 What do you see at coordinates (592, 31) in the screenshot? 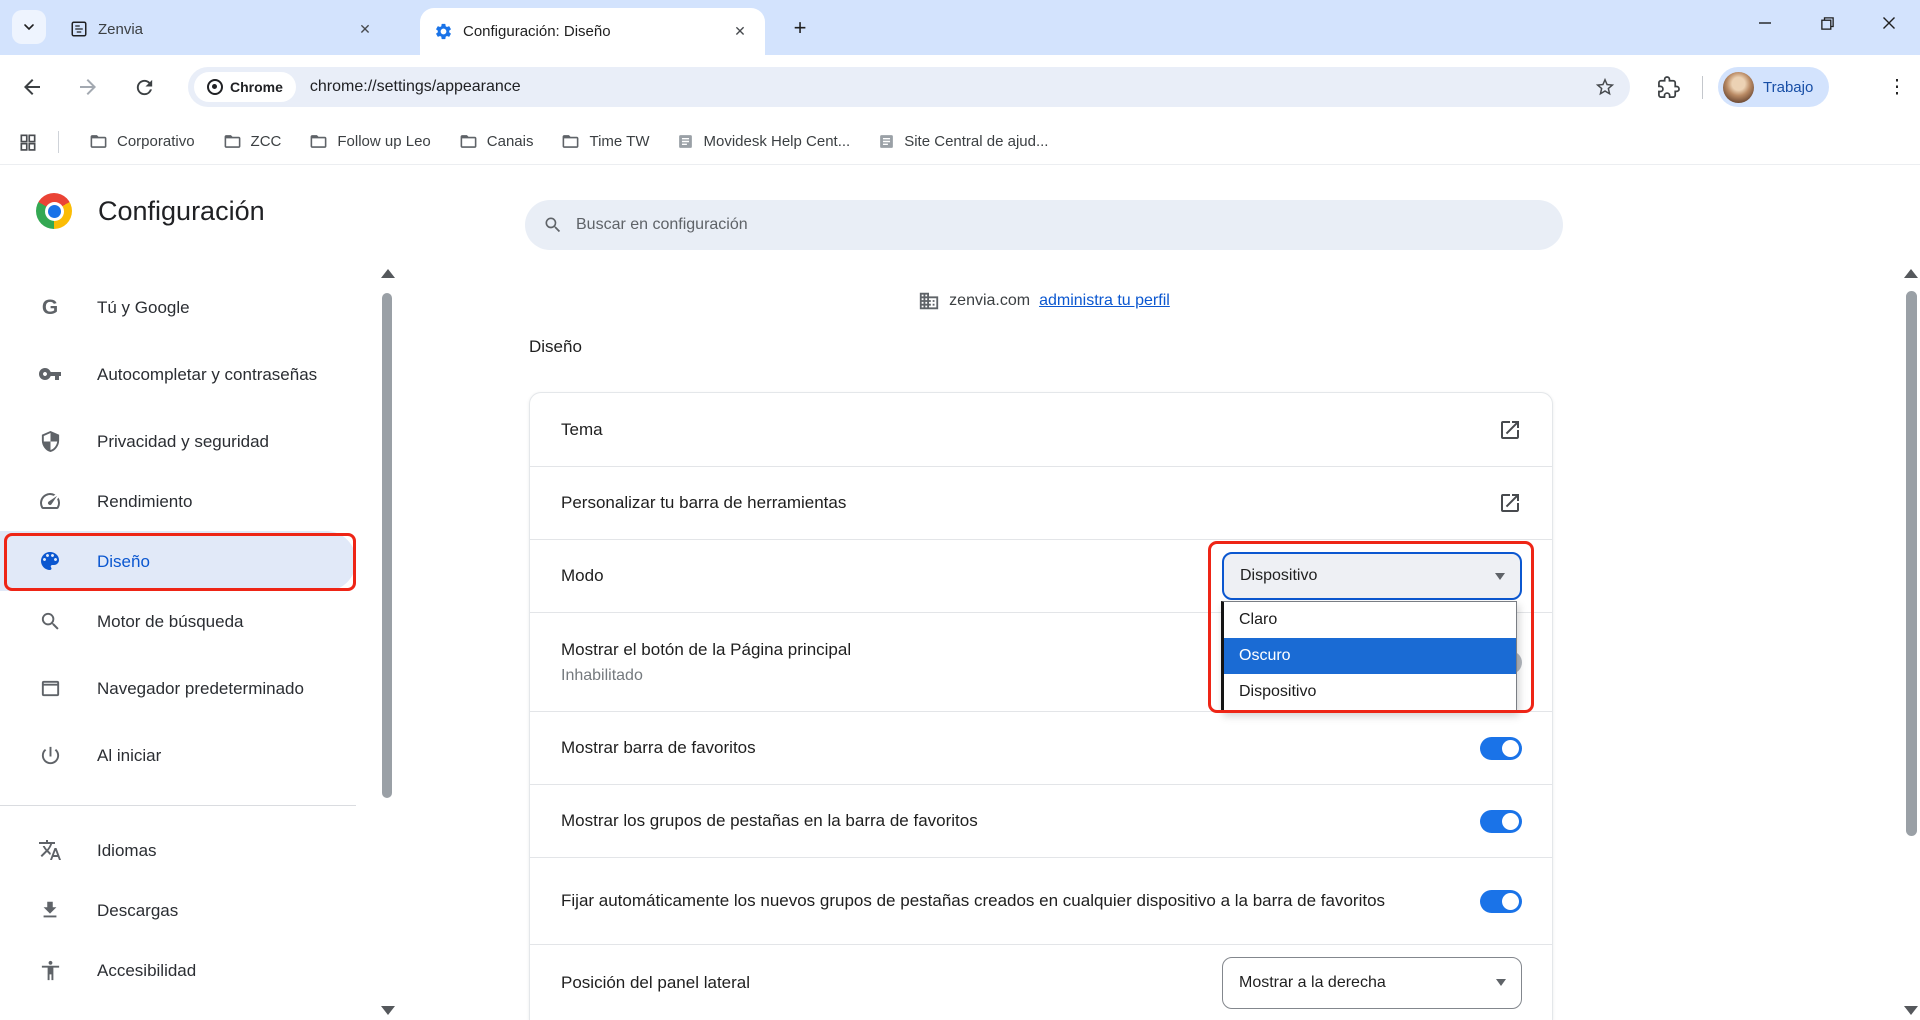
I see `tab-settings: Configuración: Diseño ✕` at bounding box center [592, 31].